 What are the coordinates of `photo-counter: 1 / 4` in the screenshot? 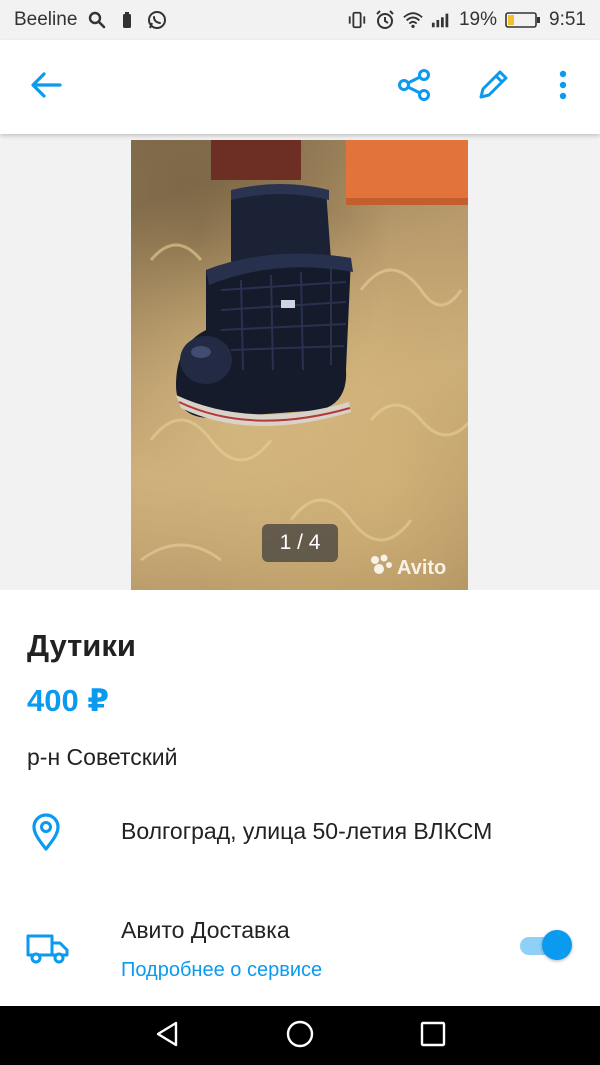 It's located at (300, 543).